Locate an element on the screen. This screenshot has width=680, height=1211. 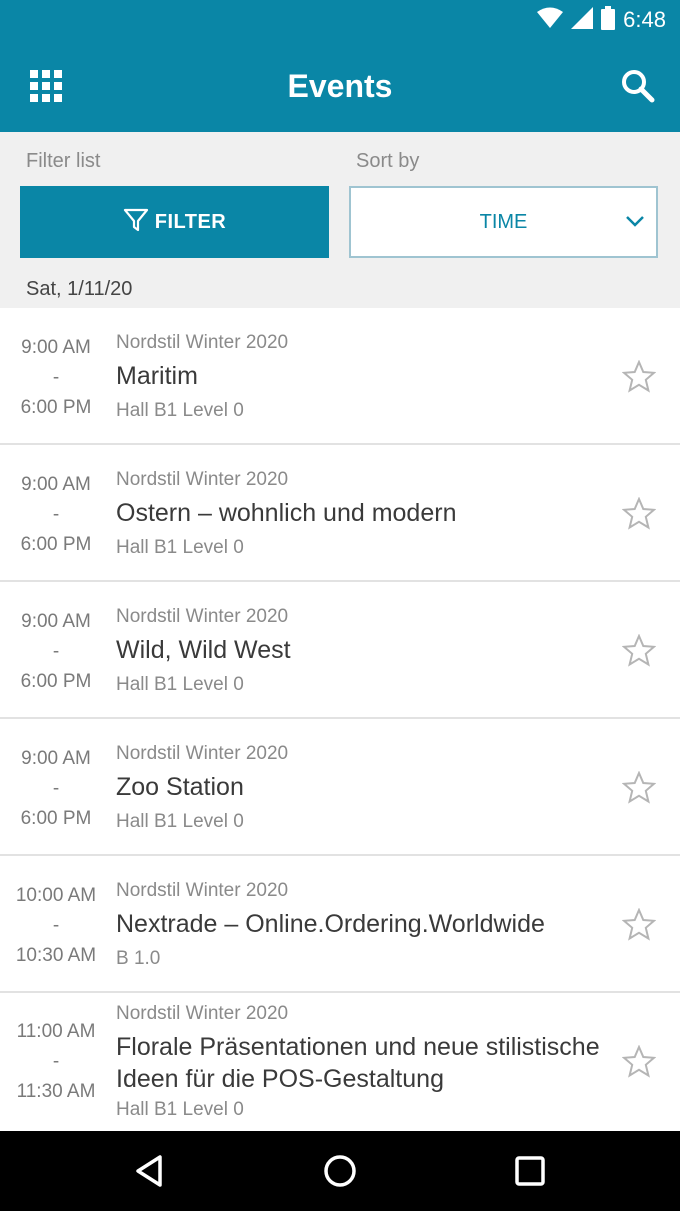
chevron-down-icon is located at coordinates (635, 223).